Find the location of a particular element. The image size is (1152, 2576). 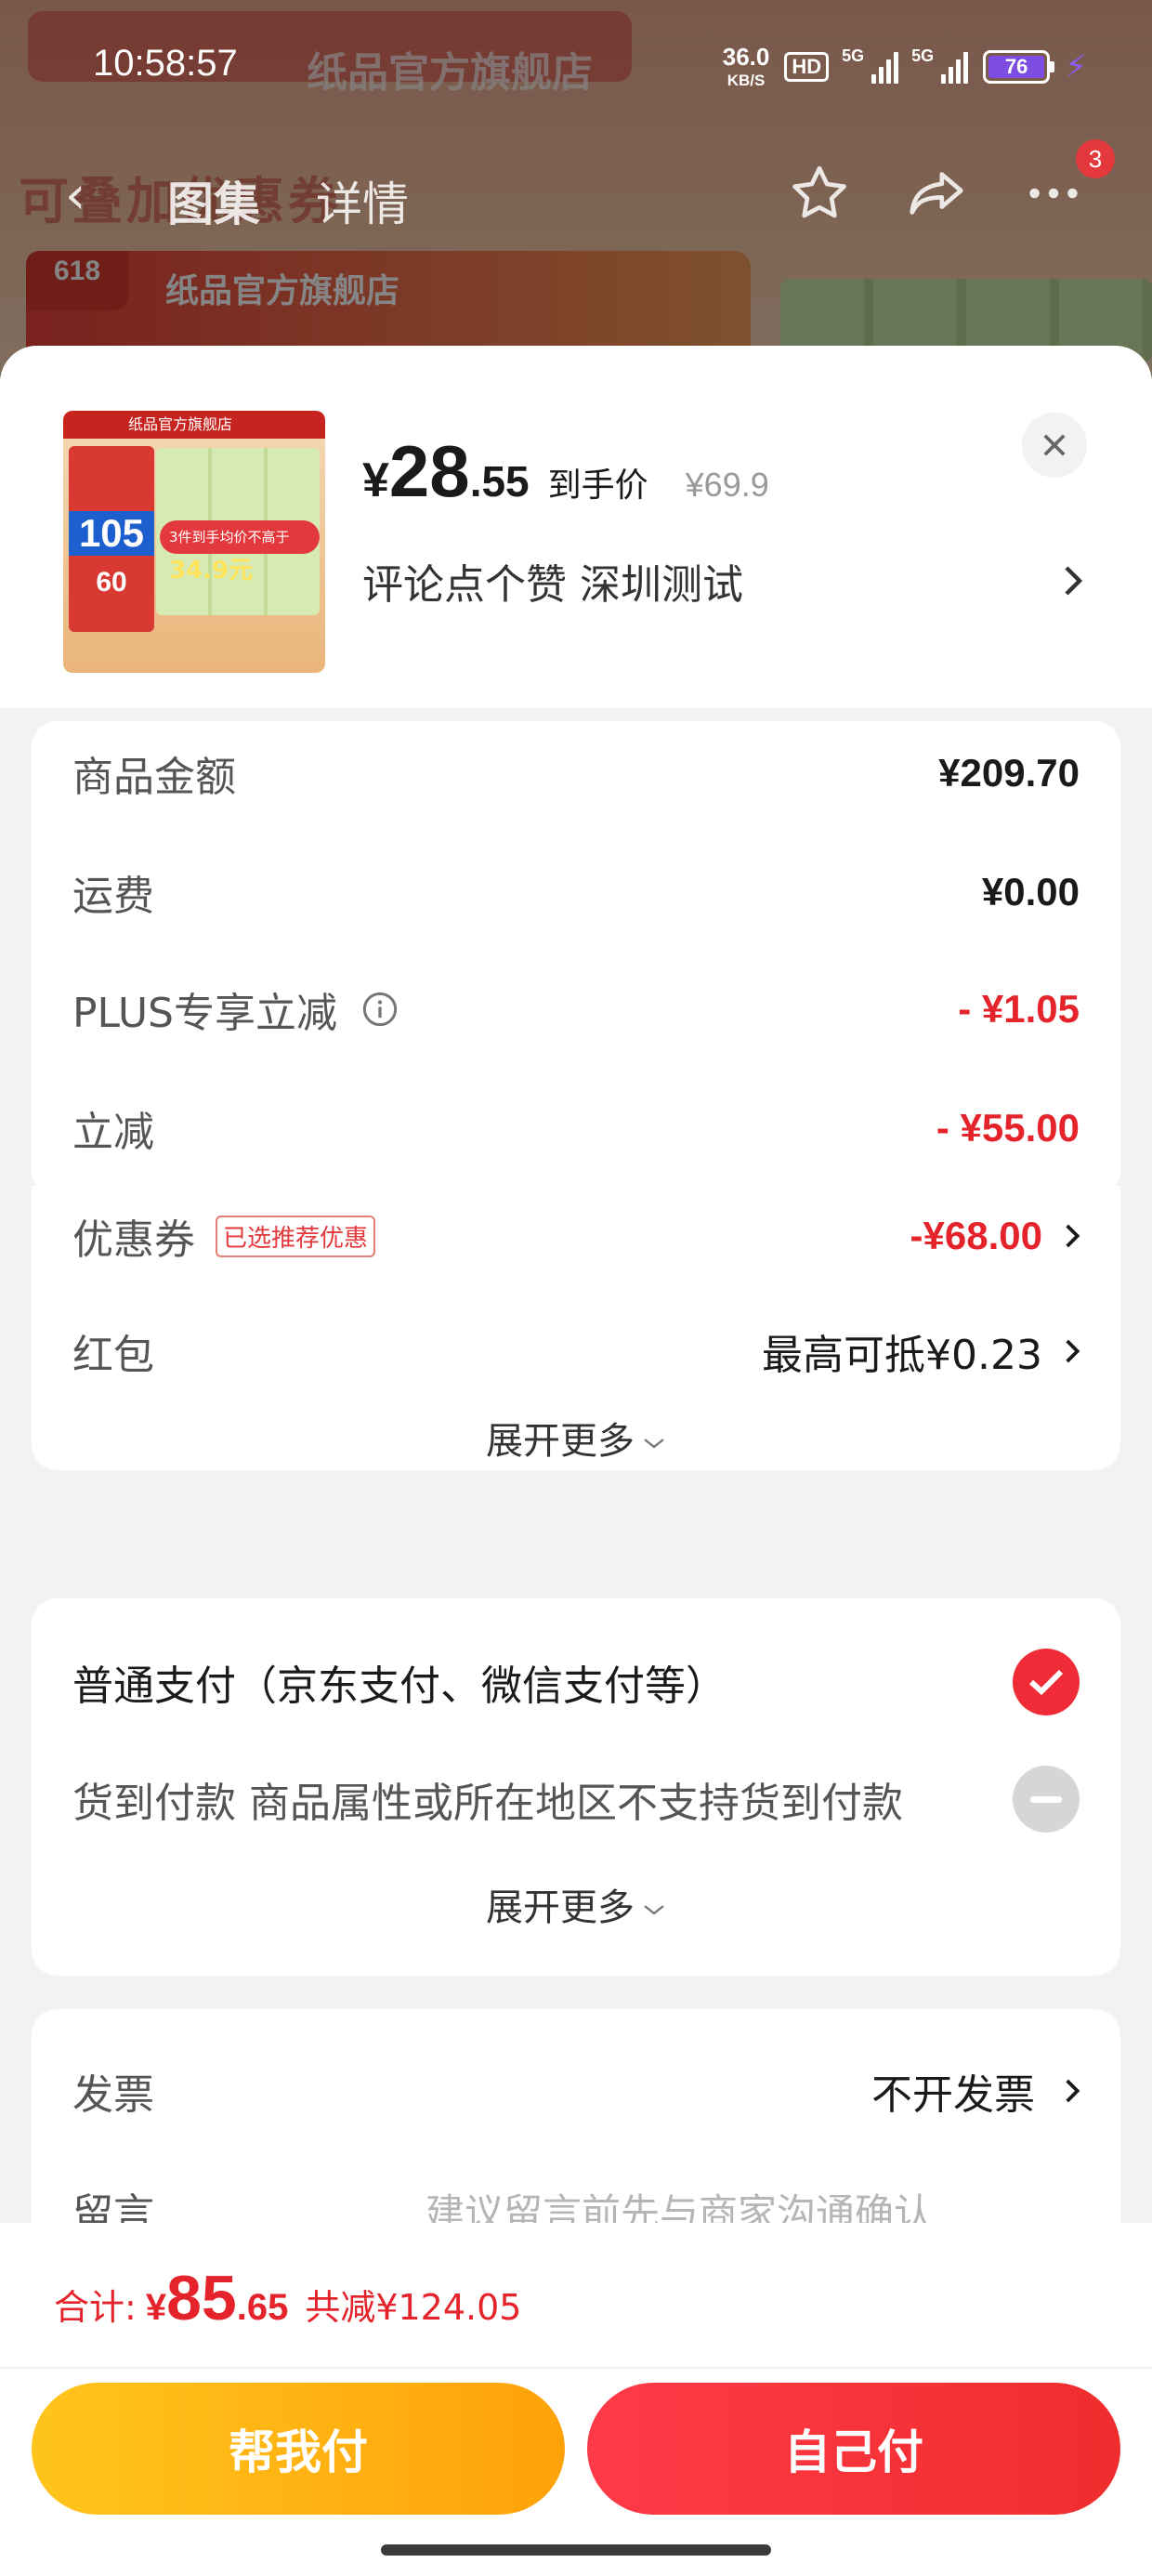

status-icons: 36.0 KB/S HD 5G 5G 76 ⚡ is located at coordinates (905, 66).